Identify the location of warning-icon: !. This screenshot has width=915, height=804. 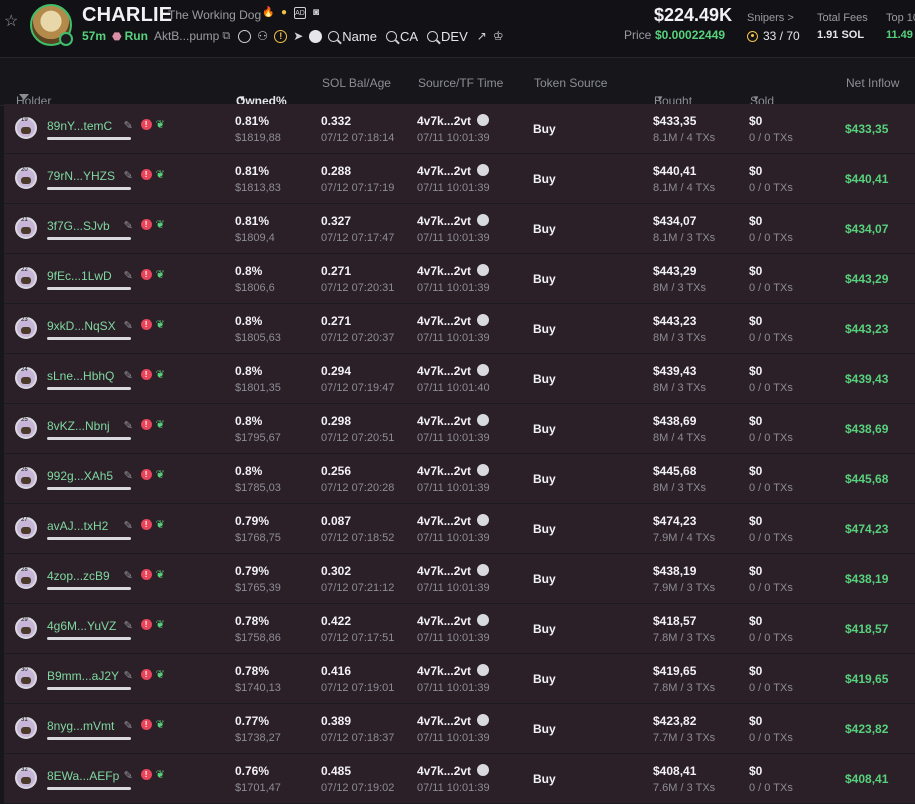
(281, 36).